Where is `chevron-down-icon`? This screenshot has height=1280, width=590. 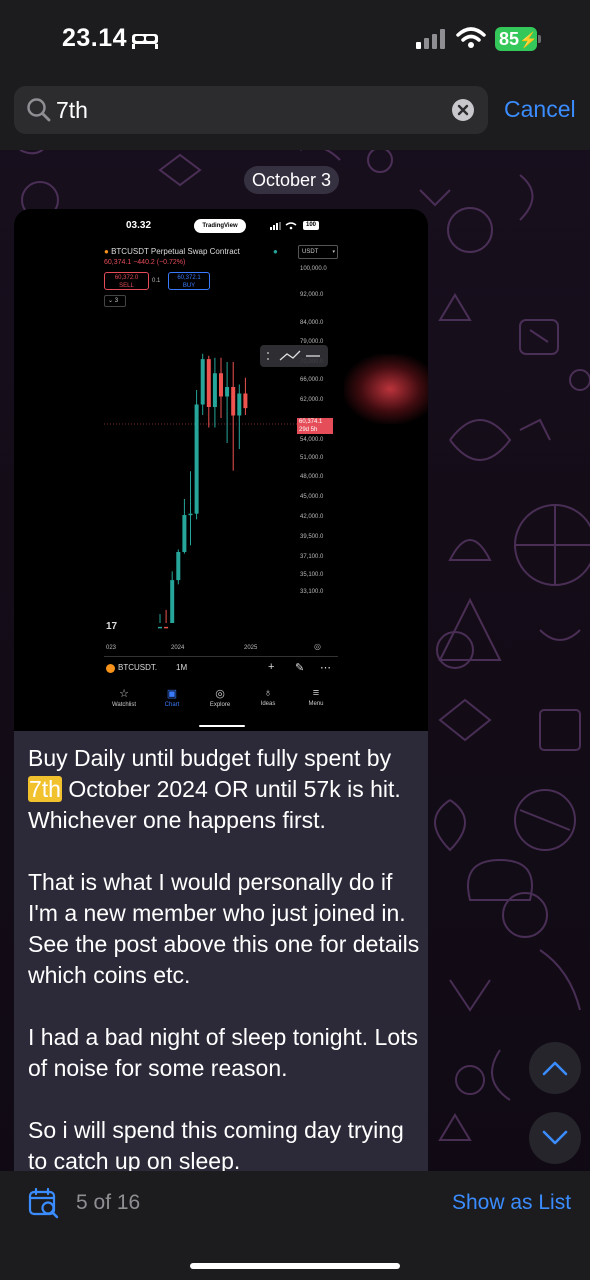
chevron-down-icon is located at coordinates (555, 1137).